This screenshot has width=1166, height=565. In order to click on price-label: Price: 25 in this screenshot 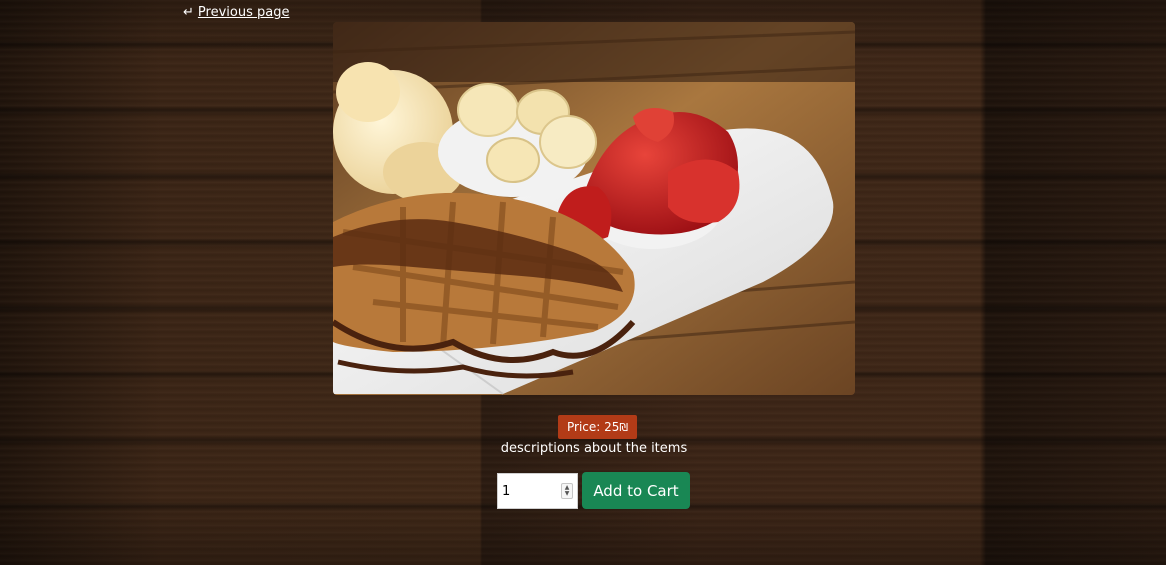, I will do `click(593, 427)`.